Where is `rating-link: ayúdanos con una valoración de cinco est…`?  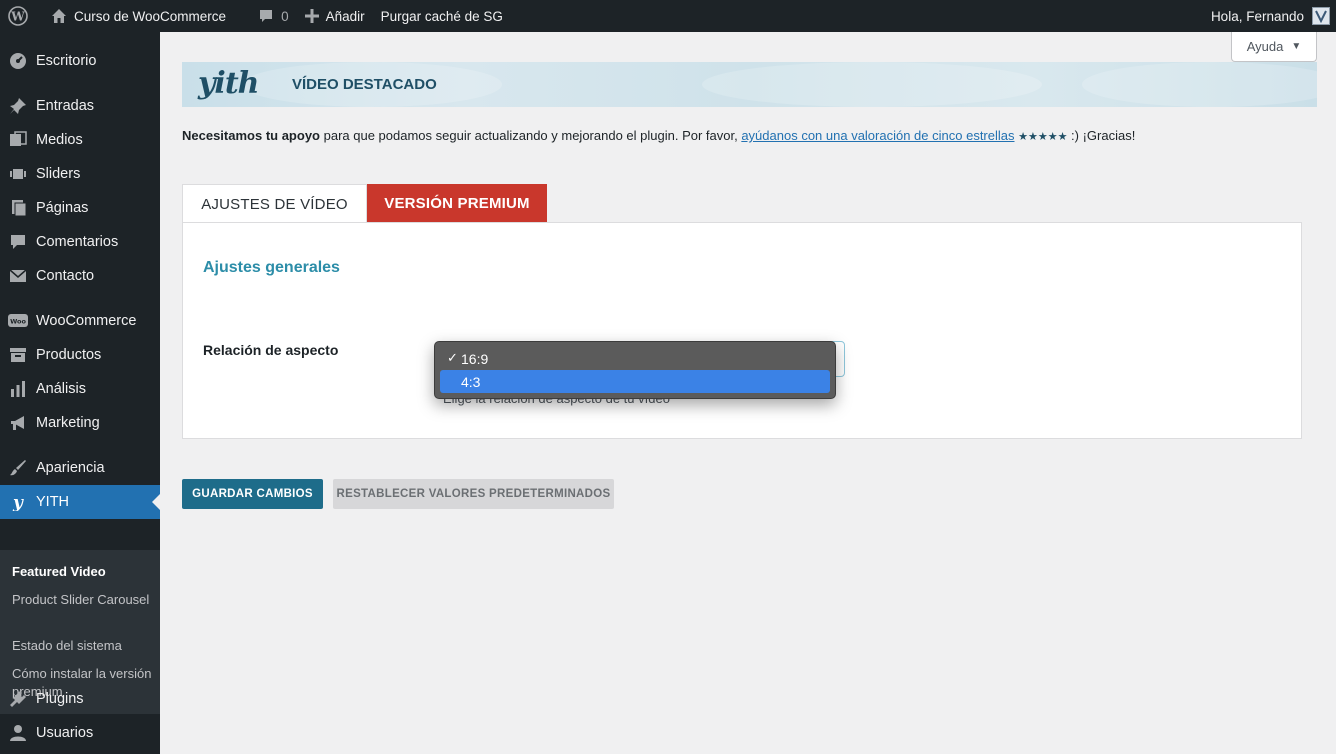
rating-link: ayúdanos con una valoración de cinco est… is located at coordinates (877, 135).